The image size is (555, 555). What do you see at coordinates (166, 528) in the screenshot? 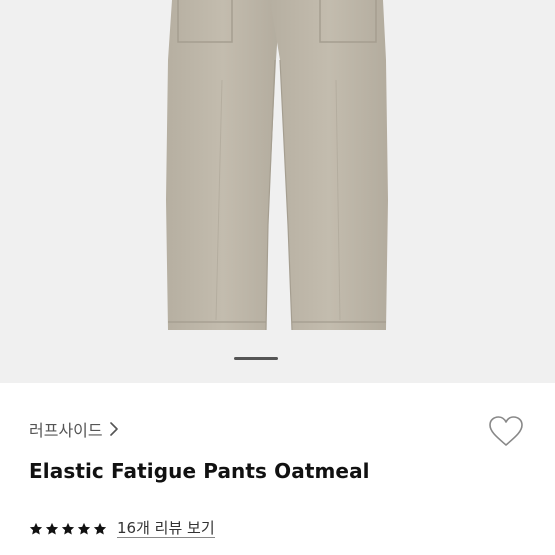
I see `reviews-link: 16개 리뷰 보기` at bounding box center [166, 528].